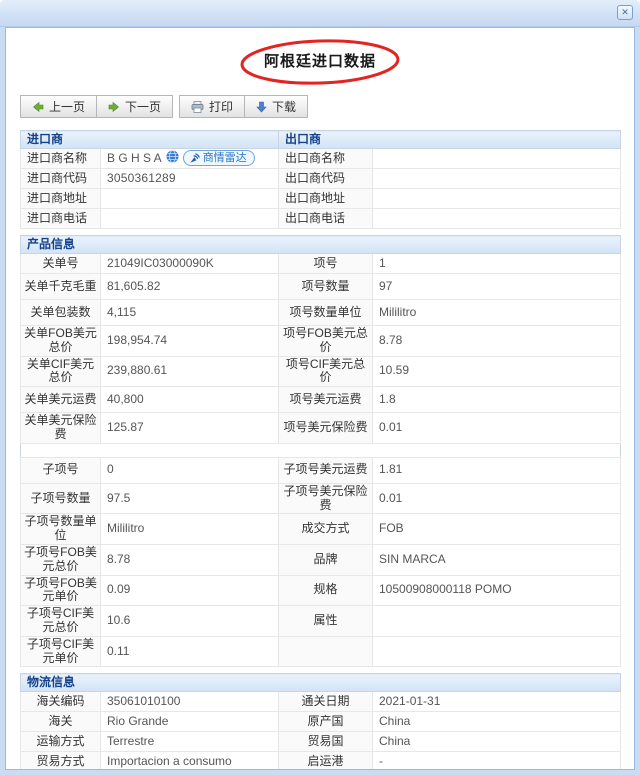  Describe the element at coordinates (149, 139) in the screenshot. I see `importer-section-header: 进口商` at that location.